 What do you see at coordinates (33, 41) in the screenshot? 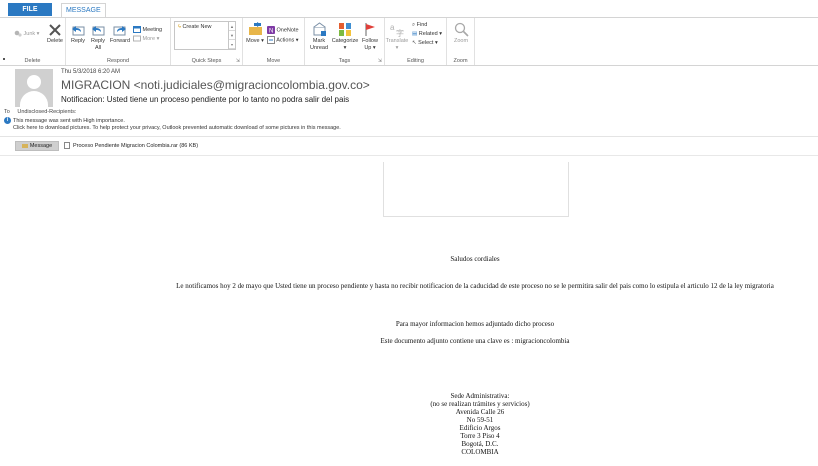
I see `delete-group: Junk ▾ Delete Delete` at bounding box center [33, 41].